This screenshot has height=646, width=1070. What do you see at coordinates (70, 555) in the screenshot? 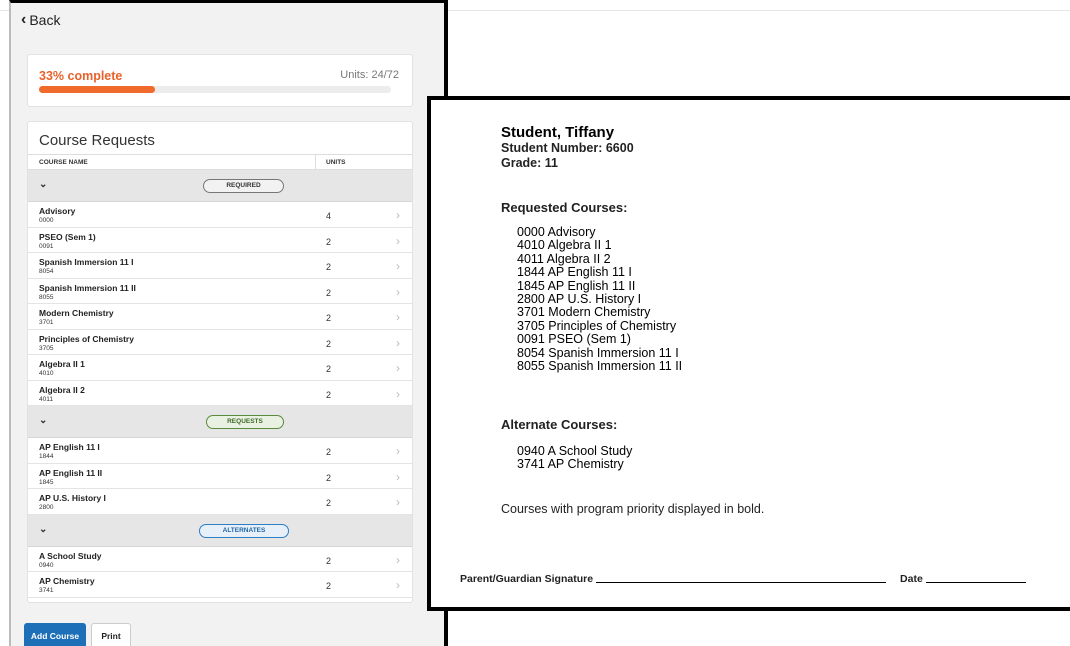
I see `course-name: A School Study` at bounding box center [70, 555].